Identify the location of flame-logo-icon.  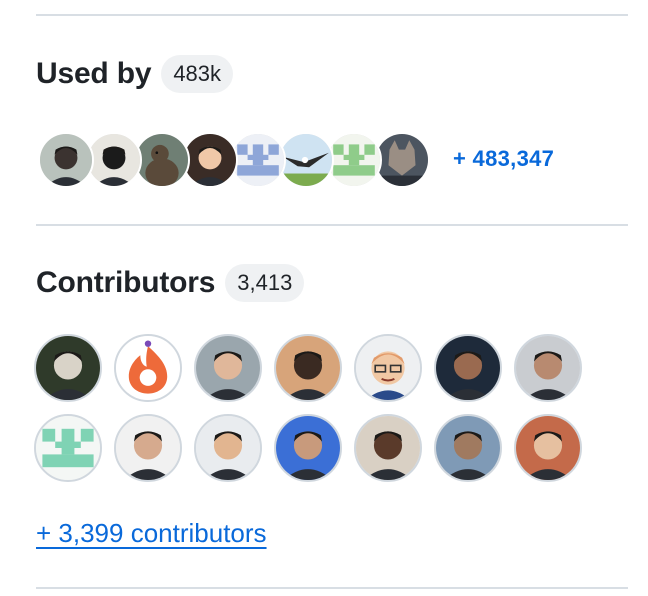
(148, 368).